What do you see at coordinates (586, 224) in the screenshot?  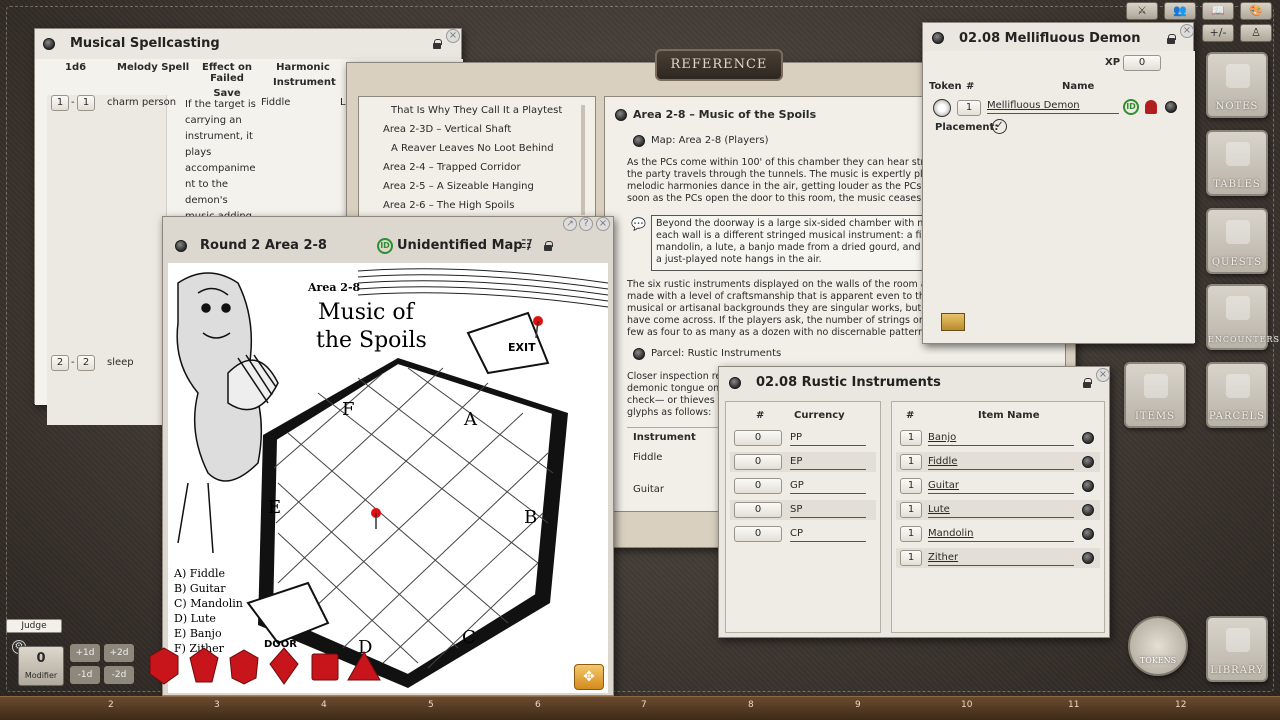 I see `help-icon: ?` at bounding box center [586, 224].